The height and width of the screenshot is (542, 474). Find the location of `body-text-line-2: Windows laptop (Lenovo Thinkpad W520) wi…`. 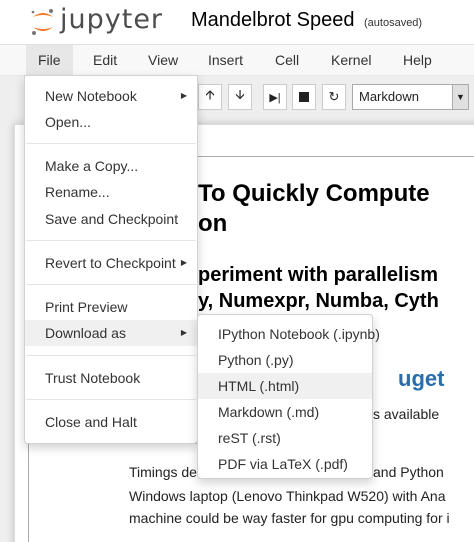

body-text-line-2: Windows laptop (Lenovo Thinkpad W520) wi… is located at coordinates (287, 496).